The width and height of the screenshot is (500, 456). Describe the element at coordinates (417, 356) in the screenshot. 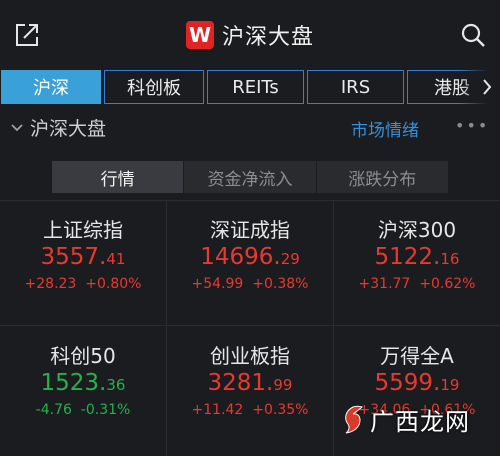

I see `index-name: 万得全A` at that location.